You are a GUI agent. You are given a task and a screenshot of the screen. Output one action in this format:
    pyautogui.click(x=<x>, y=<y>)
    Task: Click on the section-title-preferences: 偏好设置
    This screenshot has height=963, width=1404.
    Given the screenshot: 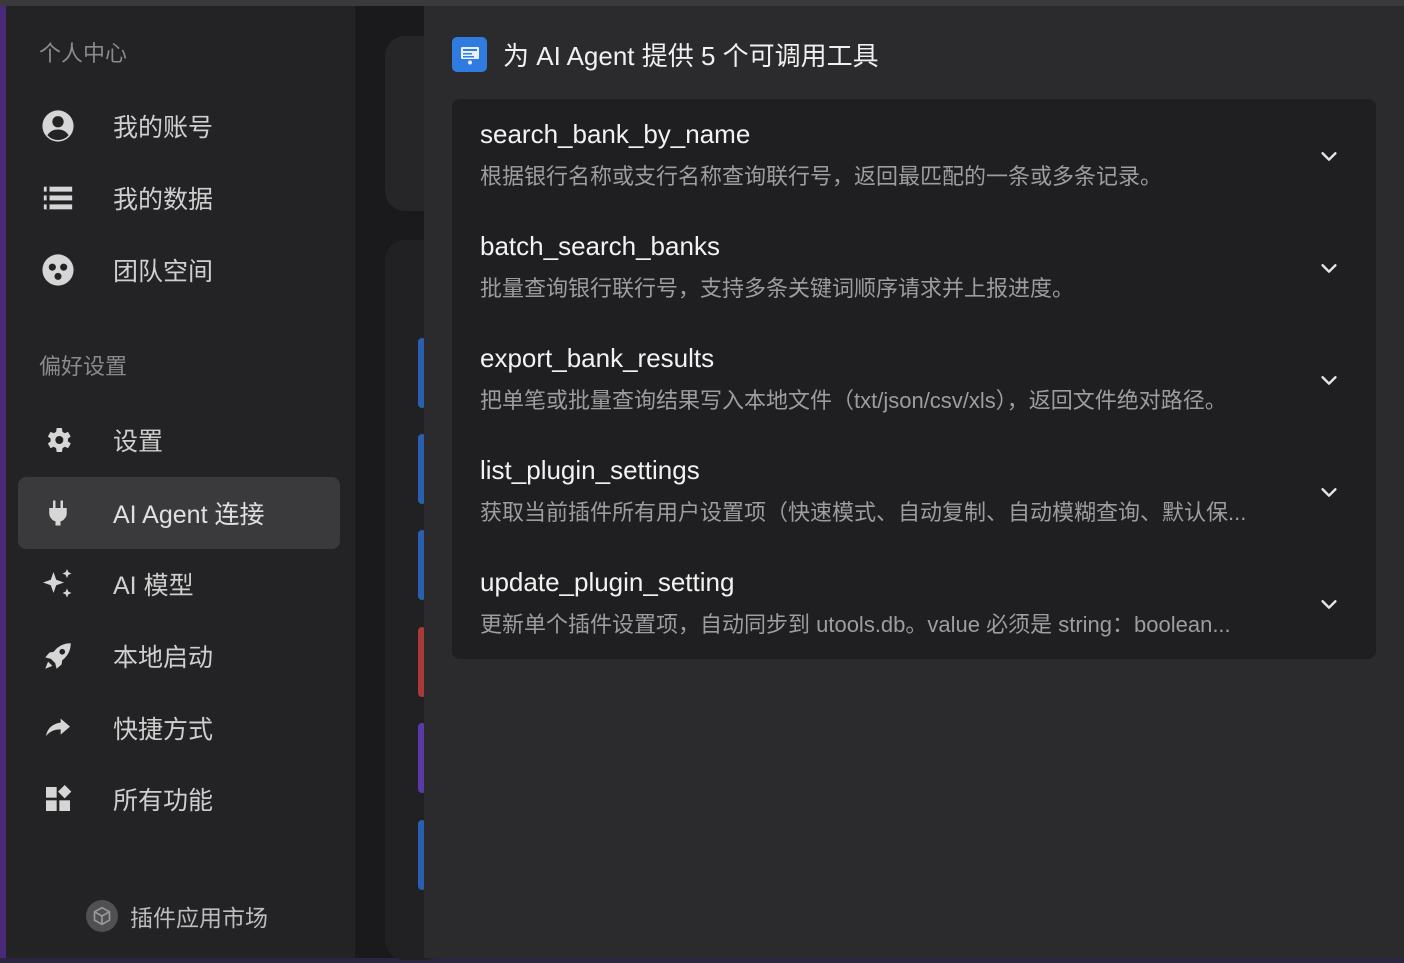 What is the action you would take?
    pyautogui.click(x=83, y=366)
    